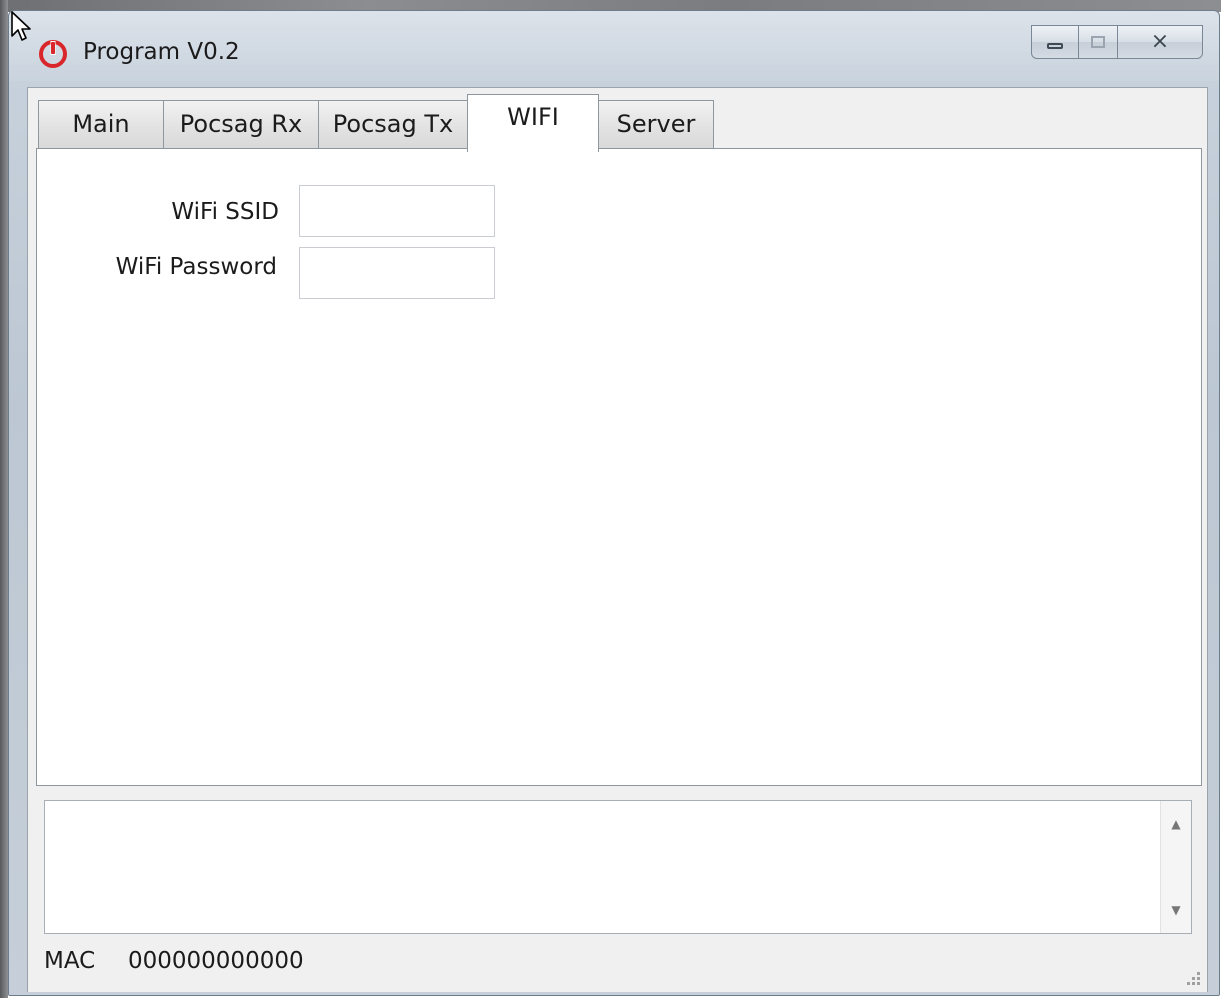 The image size is (1221, 998). I want to click on tab-pocsag-rx: Pocsag Rx, so click(241, 124).